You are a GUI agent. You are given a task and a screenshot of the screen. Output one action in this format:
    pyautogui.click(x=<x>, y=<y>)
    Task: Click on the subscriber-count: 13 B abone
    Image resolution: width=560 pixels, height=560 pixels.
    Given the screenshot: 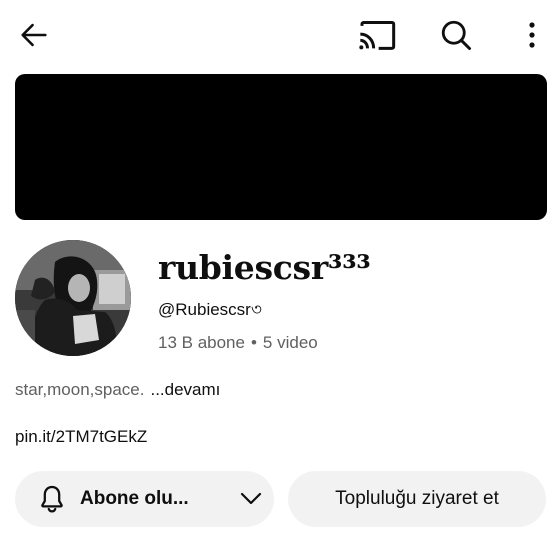 What is the action you would take?
    pyautogui.click(x=201, y=342)
    